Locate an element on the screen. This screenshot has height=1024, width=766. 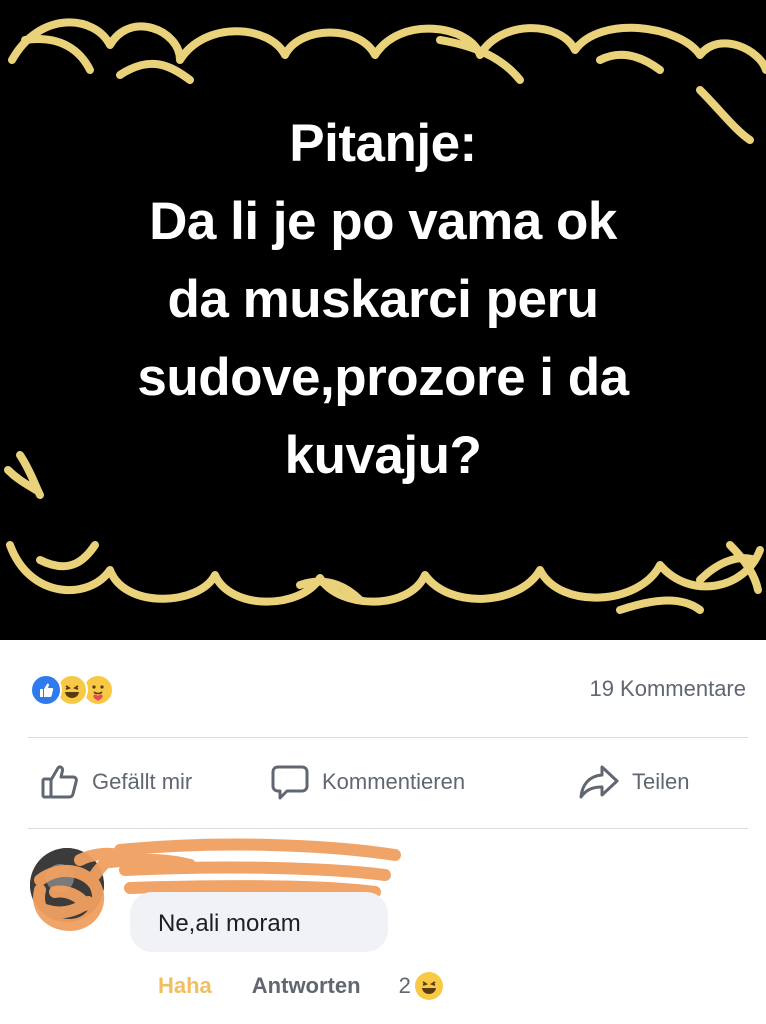
speech-bubble-icon is located at coordinates (290, 782).